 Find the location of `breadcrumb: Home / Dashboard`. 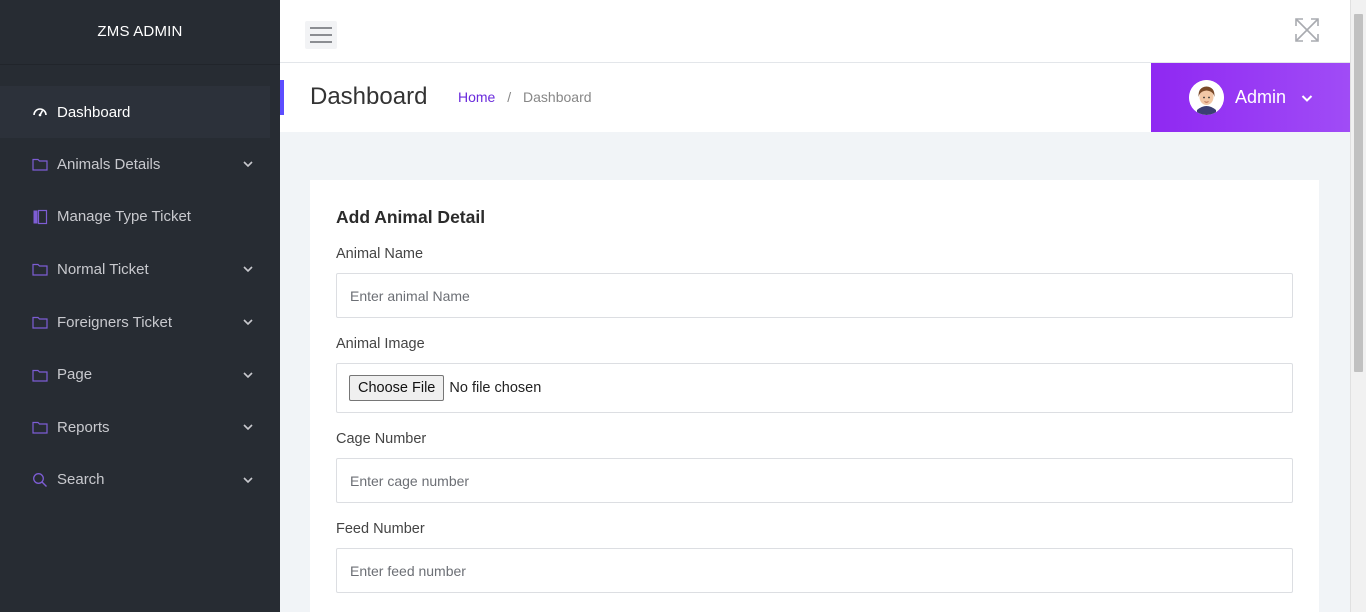

breadcrumb: Home / Dashboard is located at coordinates (525, 97).